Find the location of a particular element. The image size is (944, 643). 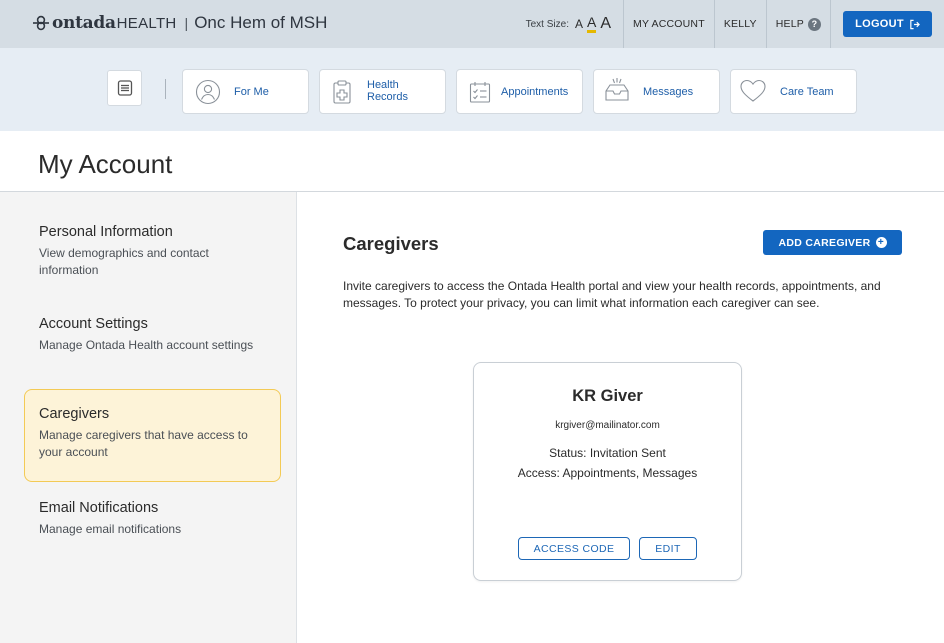

sidebar-item-title: Email Notifications is located at coordinates (99, 508).